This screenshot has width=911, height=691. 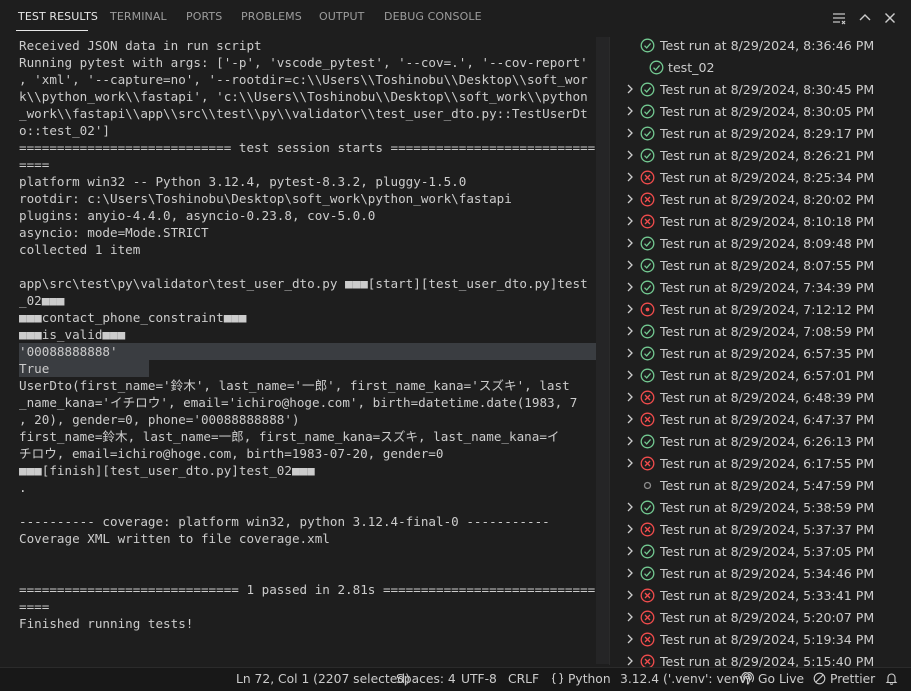 What do you see at coordinates (760, 244) in the screenshot?
I see `test-run-item: Test run at 8/29/2024, 8:09:48 PM` at bounding box center [760, 244].